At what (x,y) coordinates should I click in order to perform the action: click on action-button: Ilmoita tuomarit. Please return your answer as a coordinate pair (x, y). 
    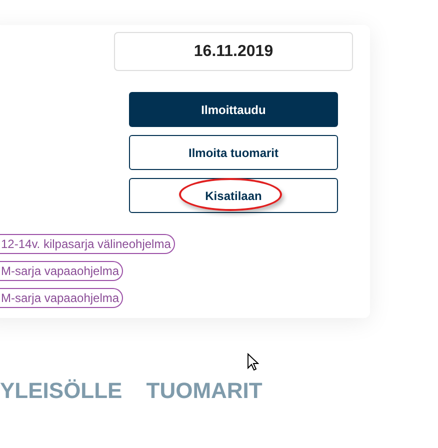
    Looking at the image, I should click on (233, 152).